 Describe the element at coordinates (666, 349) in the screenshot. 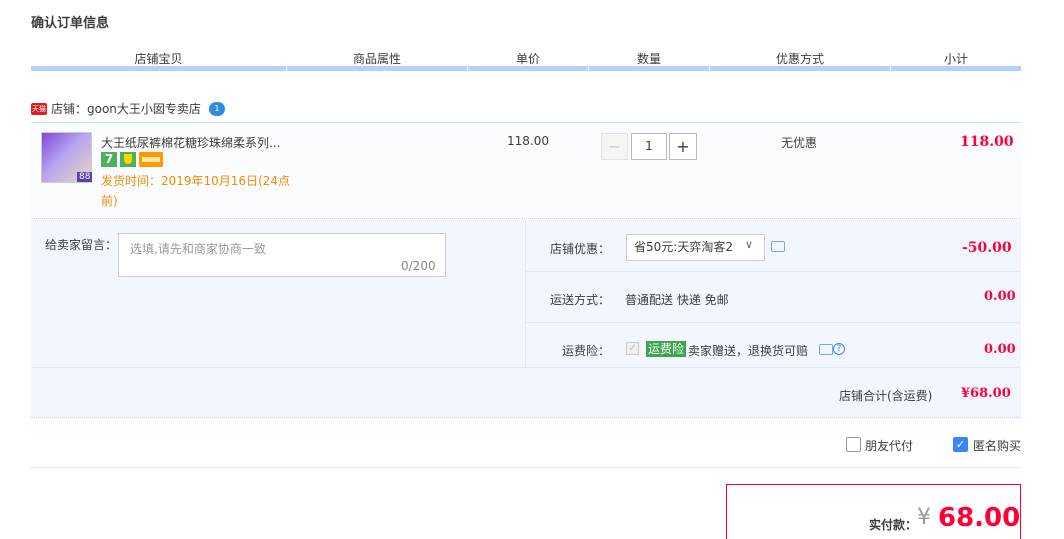

I see `insurance-tag: 运费险` at that location.